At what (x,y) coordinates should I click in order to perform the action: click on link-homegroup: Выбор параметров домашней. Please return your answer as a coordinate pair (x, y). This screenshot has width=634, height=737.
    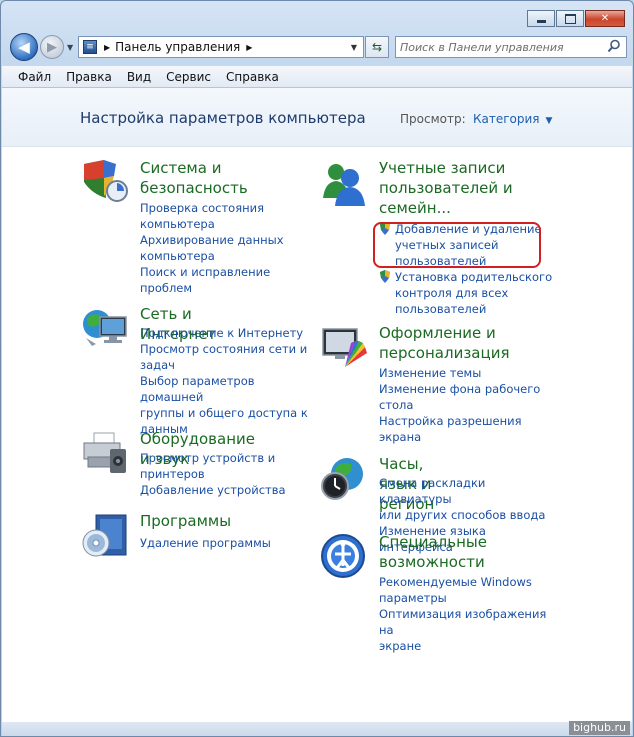
    Looking at the image, I should click on (230, 389).